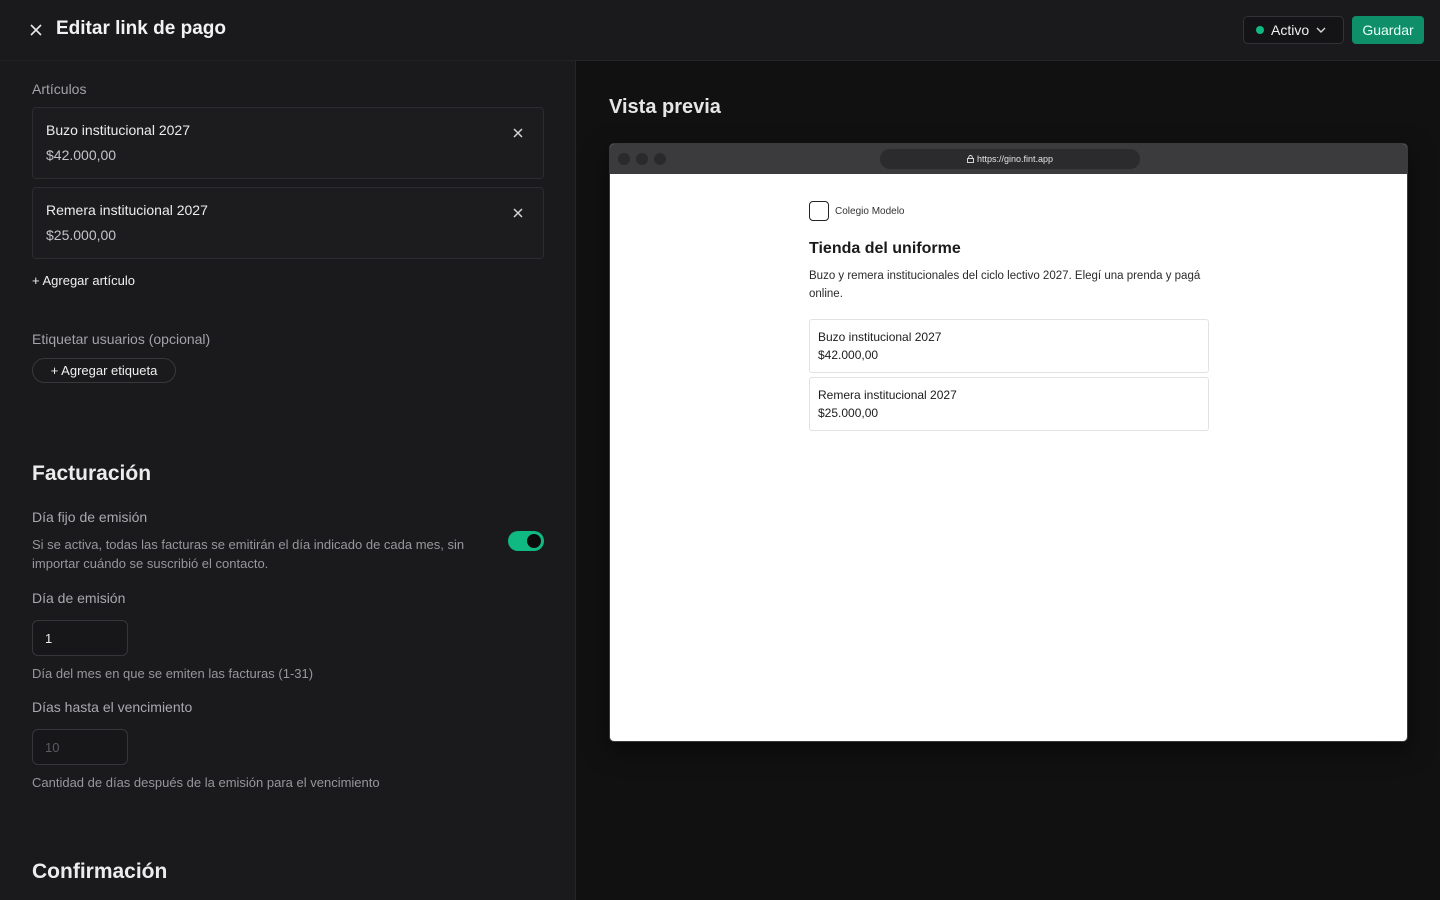  What do you see at coordinates (1388, 30) in the screenshot?
I see `save-button: Guardar` at bounding box center [1388, 30].